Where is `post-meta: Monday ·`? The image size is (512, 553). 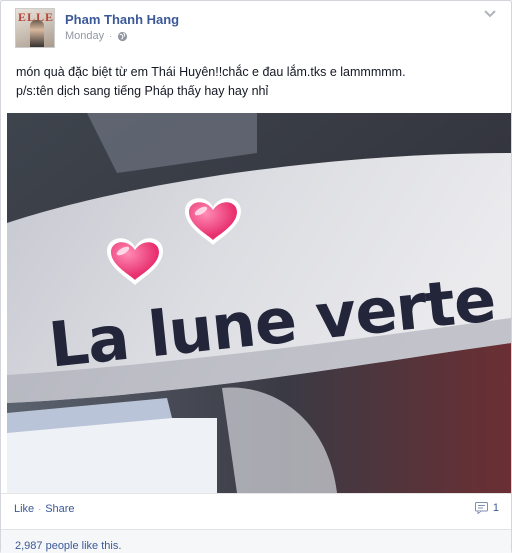
post-meta: Monday · is located at coordinates (96, 36).